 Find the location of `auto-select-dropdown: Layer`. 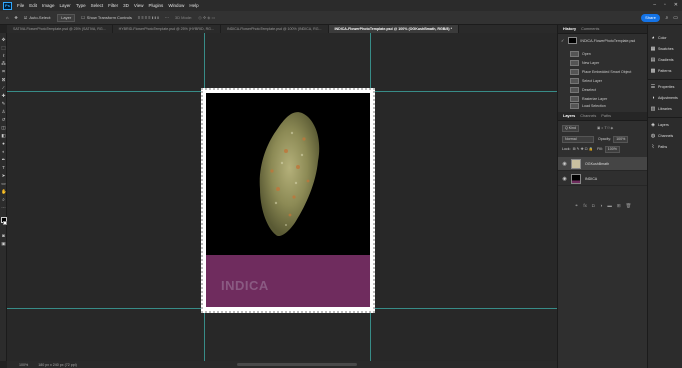

auto-select-dropdown: Layer is located at coordinates (66, 17).